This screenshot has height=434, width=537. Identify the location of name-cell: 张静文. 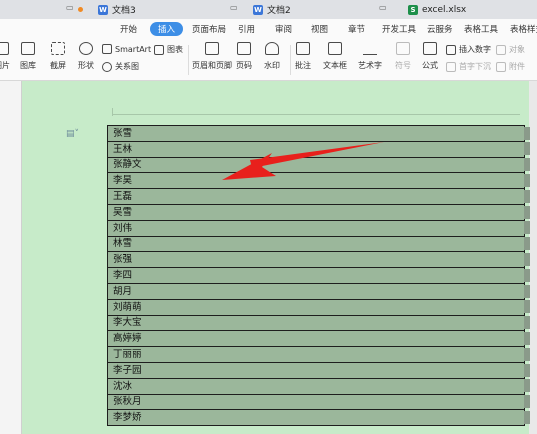
(316, 165).